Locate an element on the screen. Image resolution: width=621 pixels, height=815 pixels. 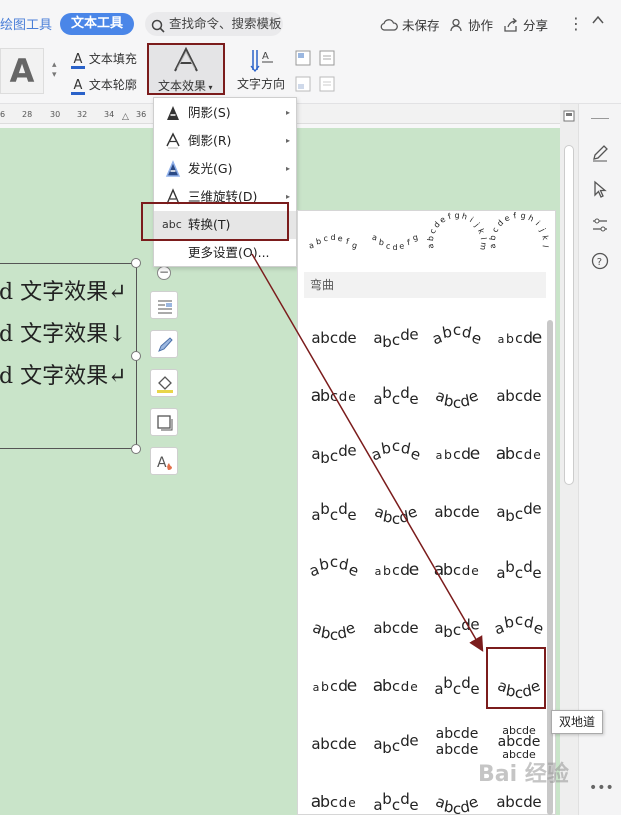
collapse-ribbon-icon is located at coordinates (598, 21).